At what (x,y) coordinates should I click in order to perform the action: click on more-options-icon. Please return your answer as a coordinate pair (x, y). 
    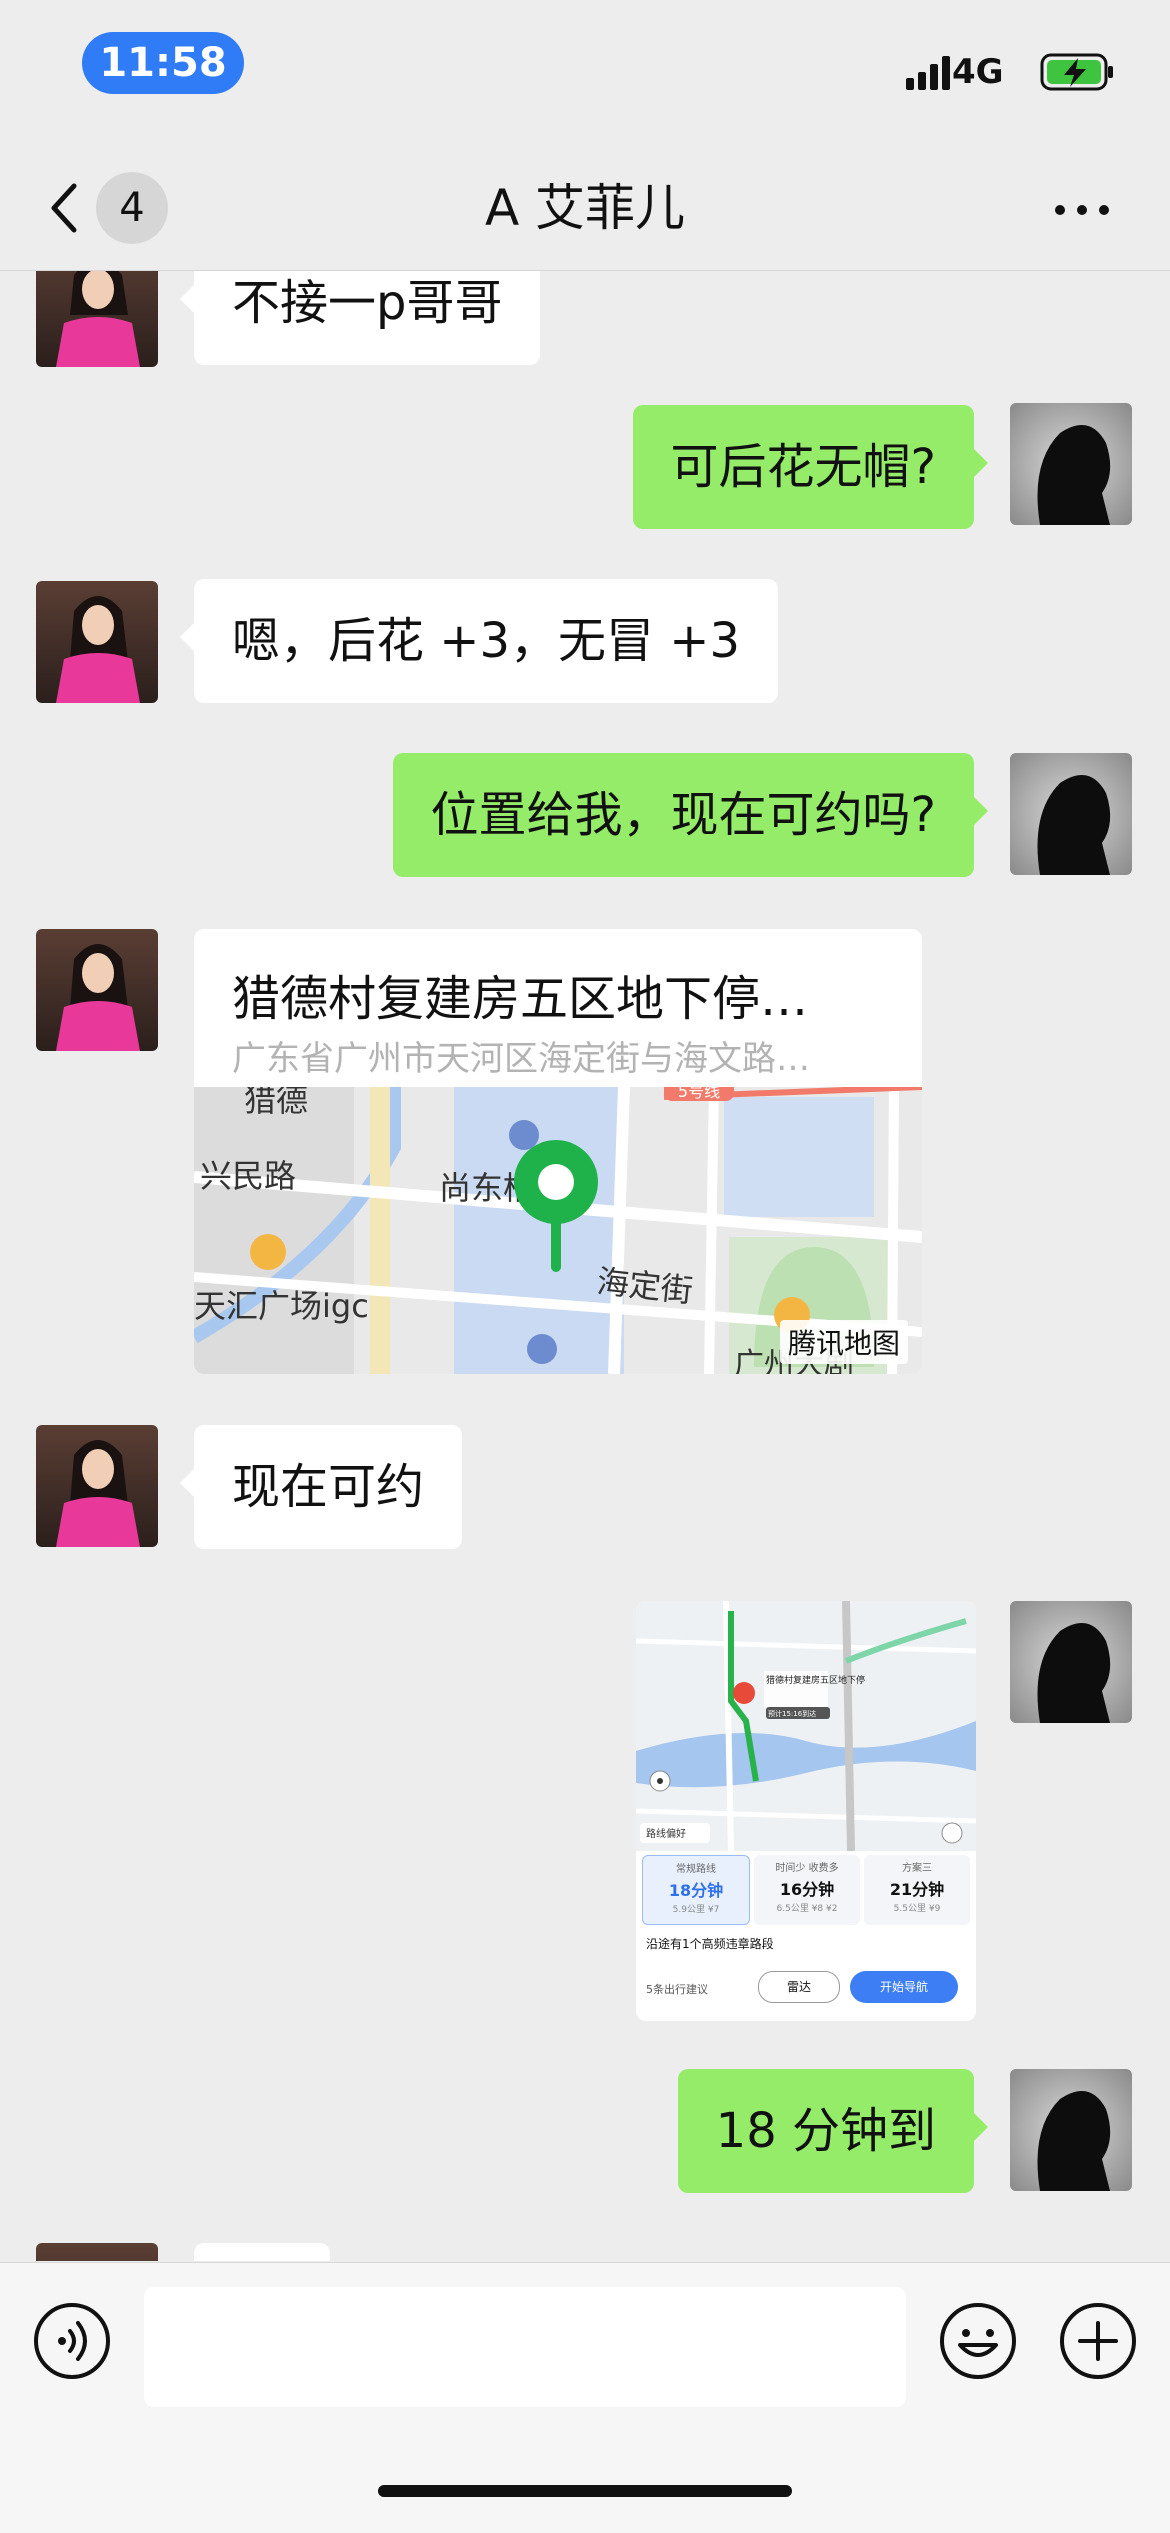
    Looking at the image, I should click on (1082, 210).